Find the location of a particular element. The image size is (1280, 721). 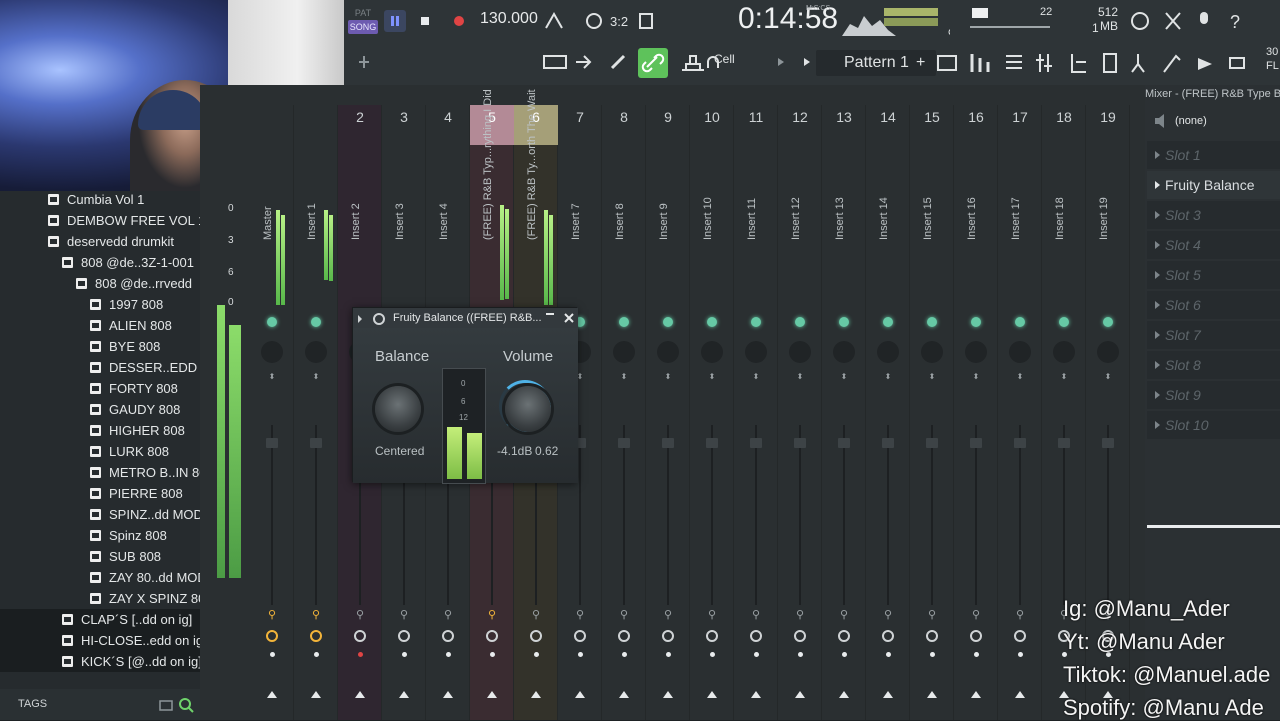

fx-slot: Slot 4 is located at coordinates (1213, 245).